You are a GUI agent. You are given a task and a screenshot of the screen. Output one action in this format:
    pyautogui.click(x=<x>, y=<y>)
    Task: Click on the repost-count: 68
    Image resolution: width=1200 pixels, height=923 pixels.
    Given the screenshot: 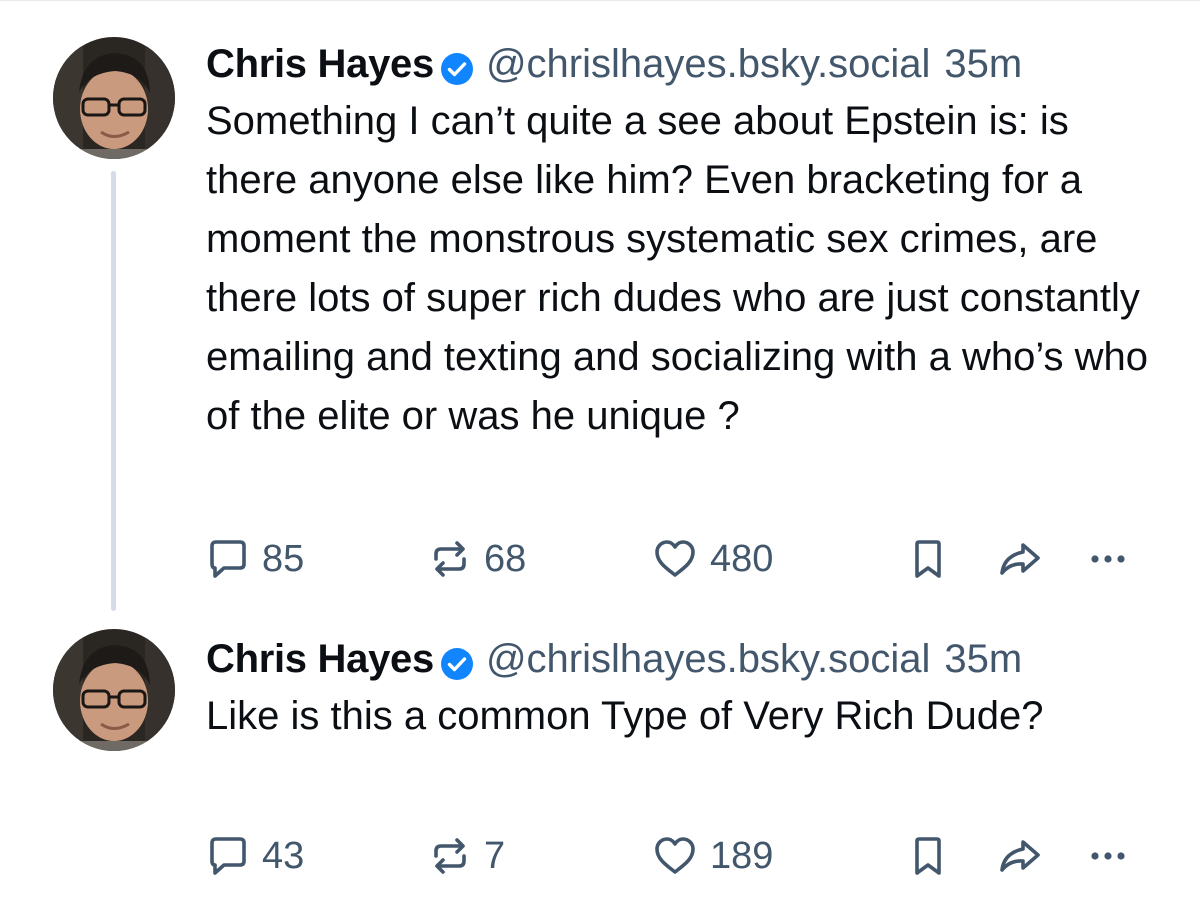 What is the action you would take?
    pyautogui.click(x=505, y=558)
    